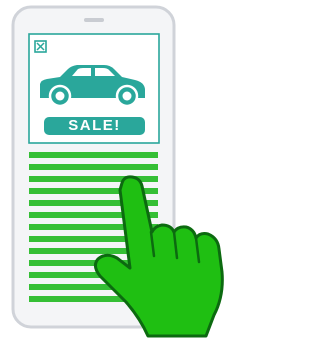  Describe the element at coordinates (40, 46) in the screenshot. I see `close-box-icon` at that location.